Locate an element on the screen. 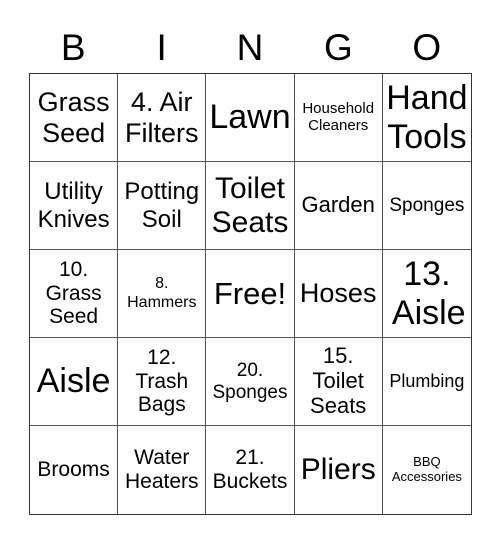 This screenshot has height=544, width=500. header-letter-o: O is located at coordinates (427, 47).